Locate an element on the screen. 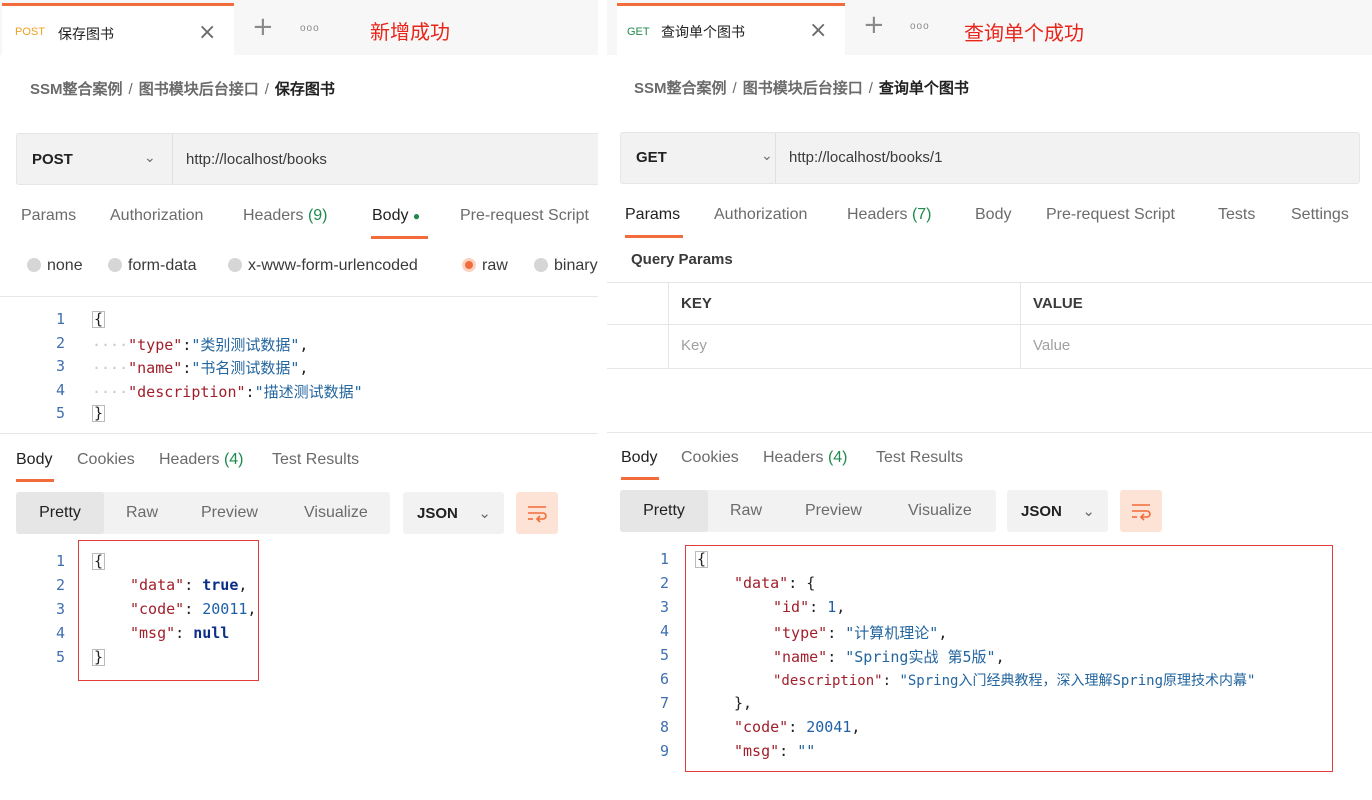 The width and height of the screenshot is (1372, 800). radio-none: none is located at coordinates (55, 266).